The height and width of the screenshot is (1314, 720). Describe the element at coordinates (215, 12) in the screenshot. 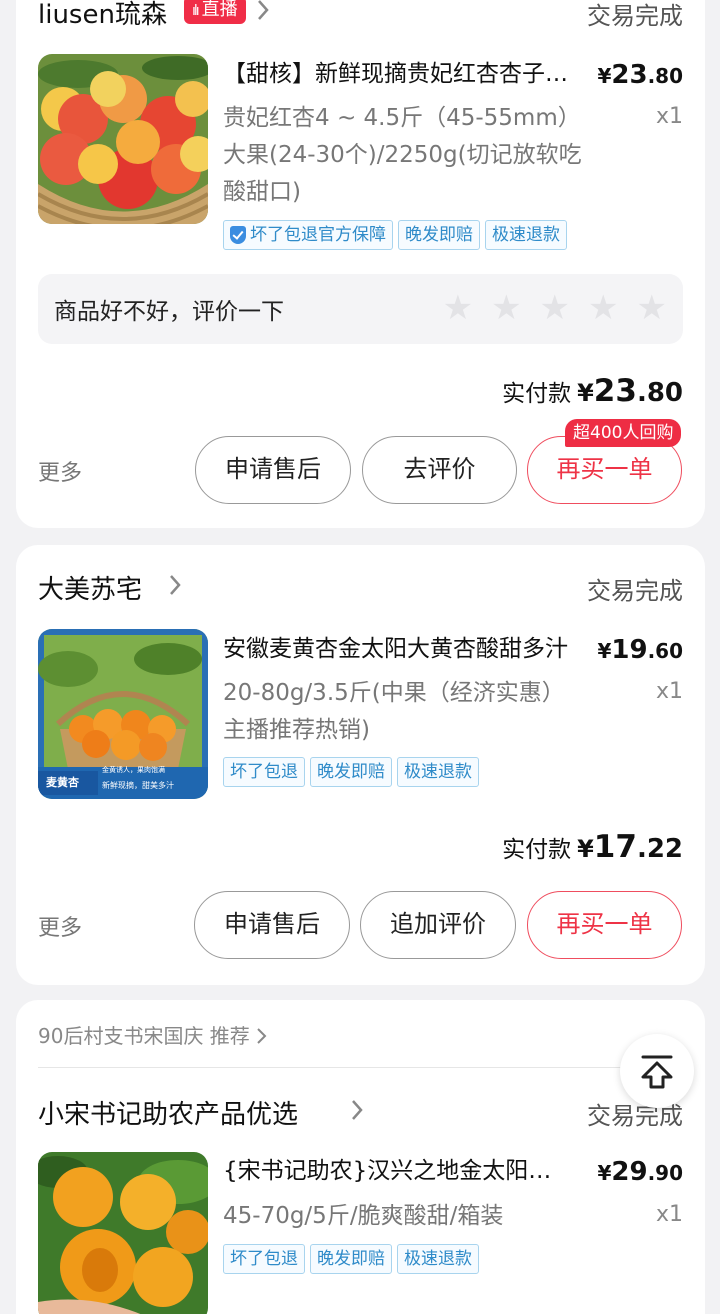

I see `live-badge: ılı 直播` at that location.